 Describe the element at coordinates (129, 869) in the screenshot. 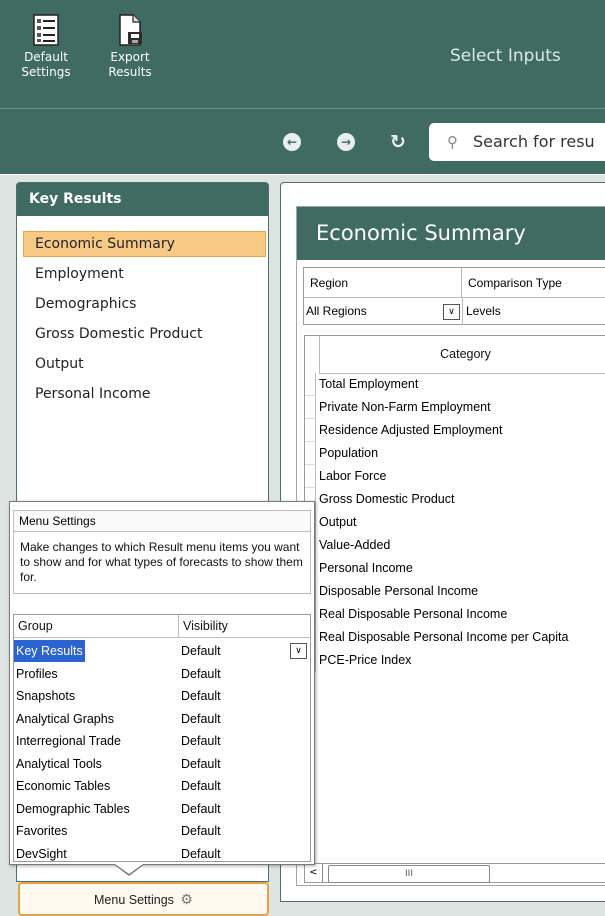

I see `popup-pointer-inner` at that location.